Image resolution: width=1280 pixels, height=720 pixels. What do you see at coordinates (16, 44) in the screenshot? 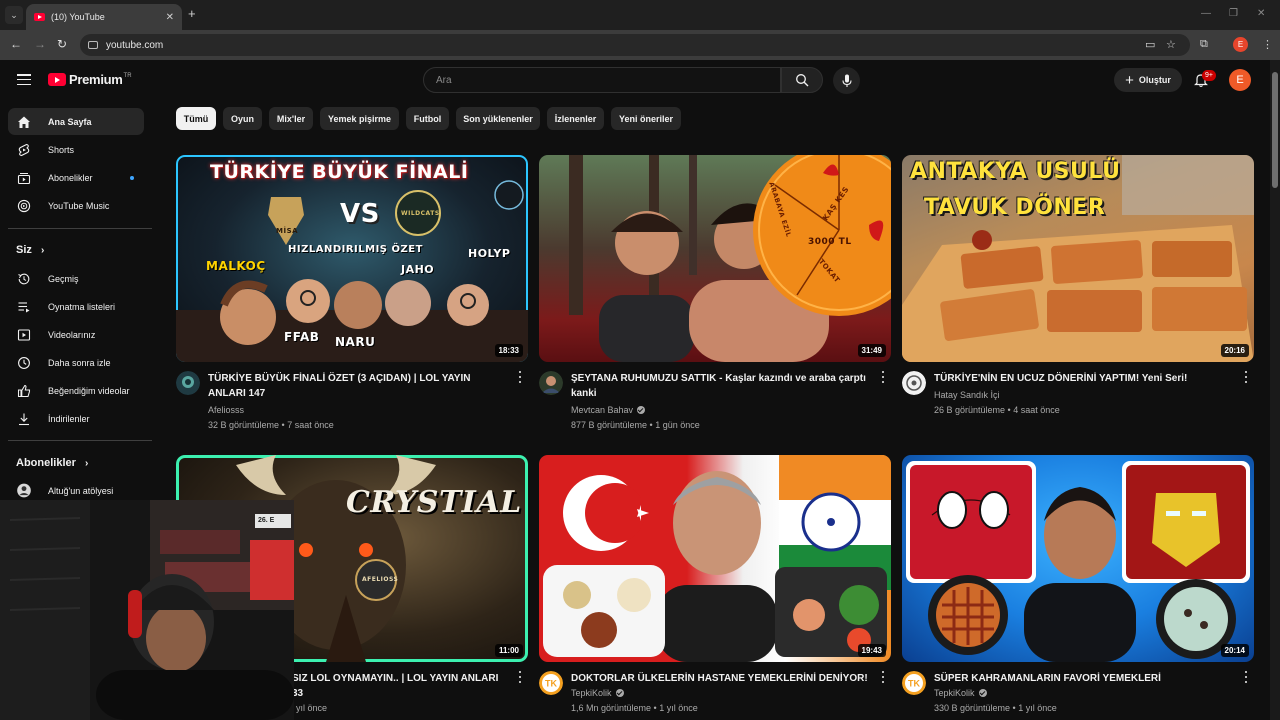
I see `back-arrow-icon: ←` at bounding box center [16, 44].